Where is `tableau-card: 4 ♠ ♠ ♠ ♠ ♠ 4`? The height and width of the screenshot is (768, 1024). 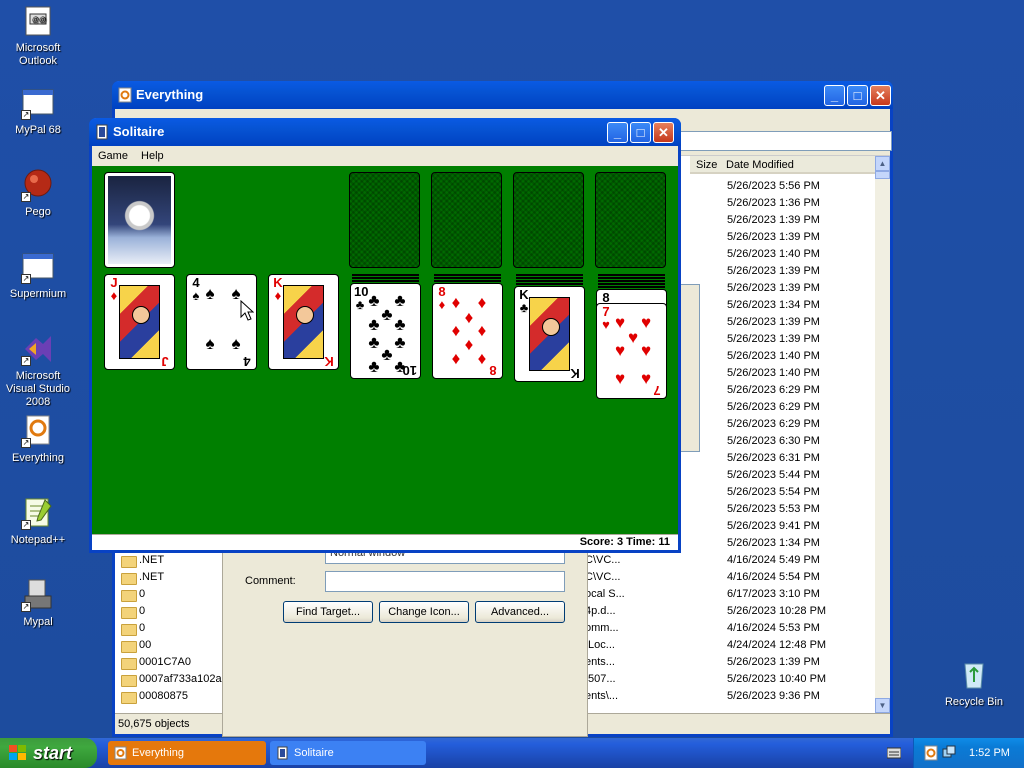 tableau-card: 4 ♠ ♠ ♠ ♠ ♠ 4 is located at coordinates (221, 322).